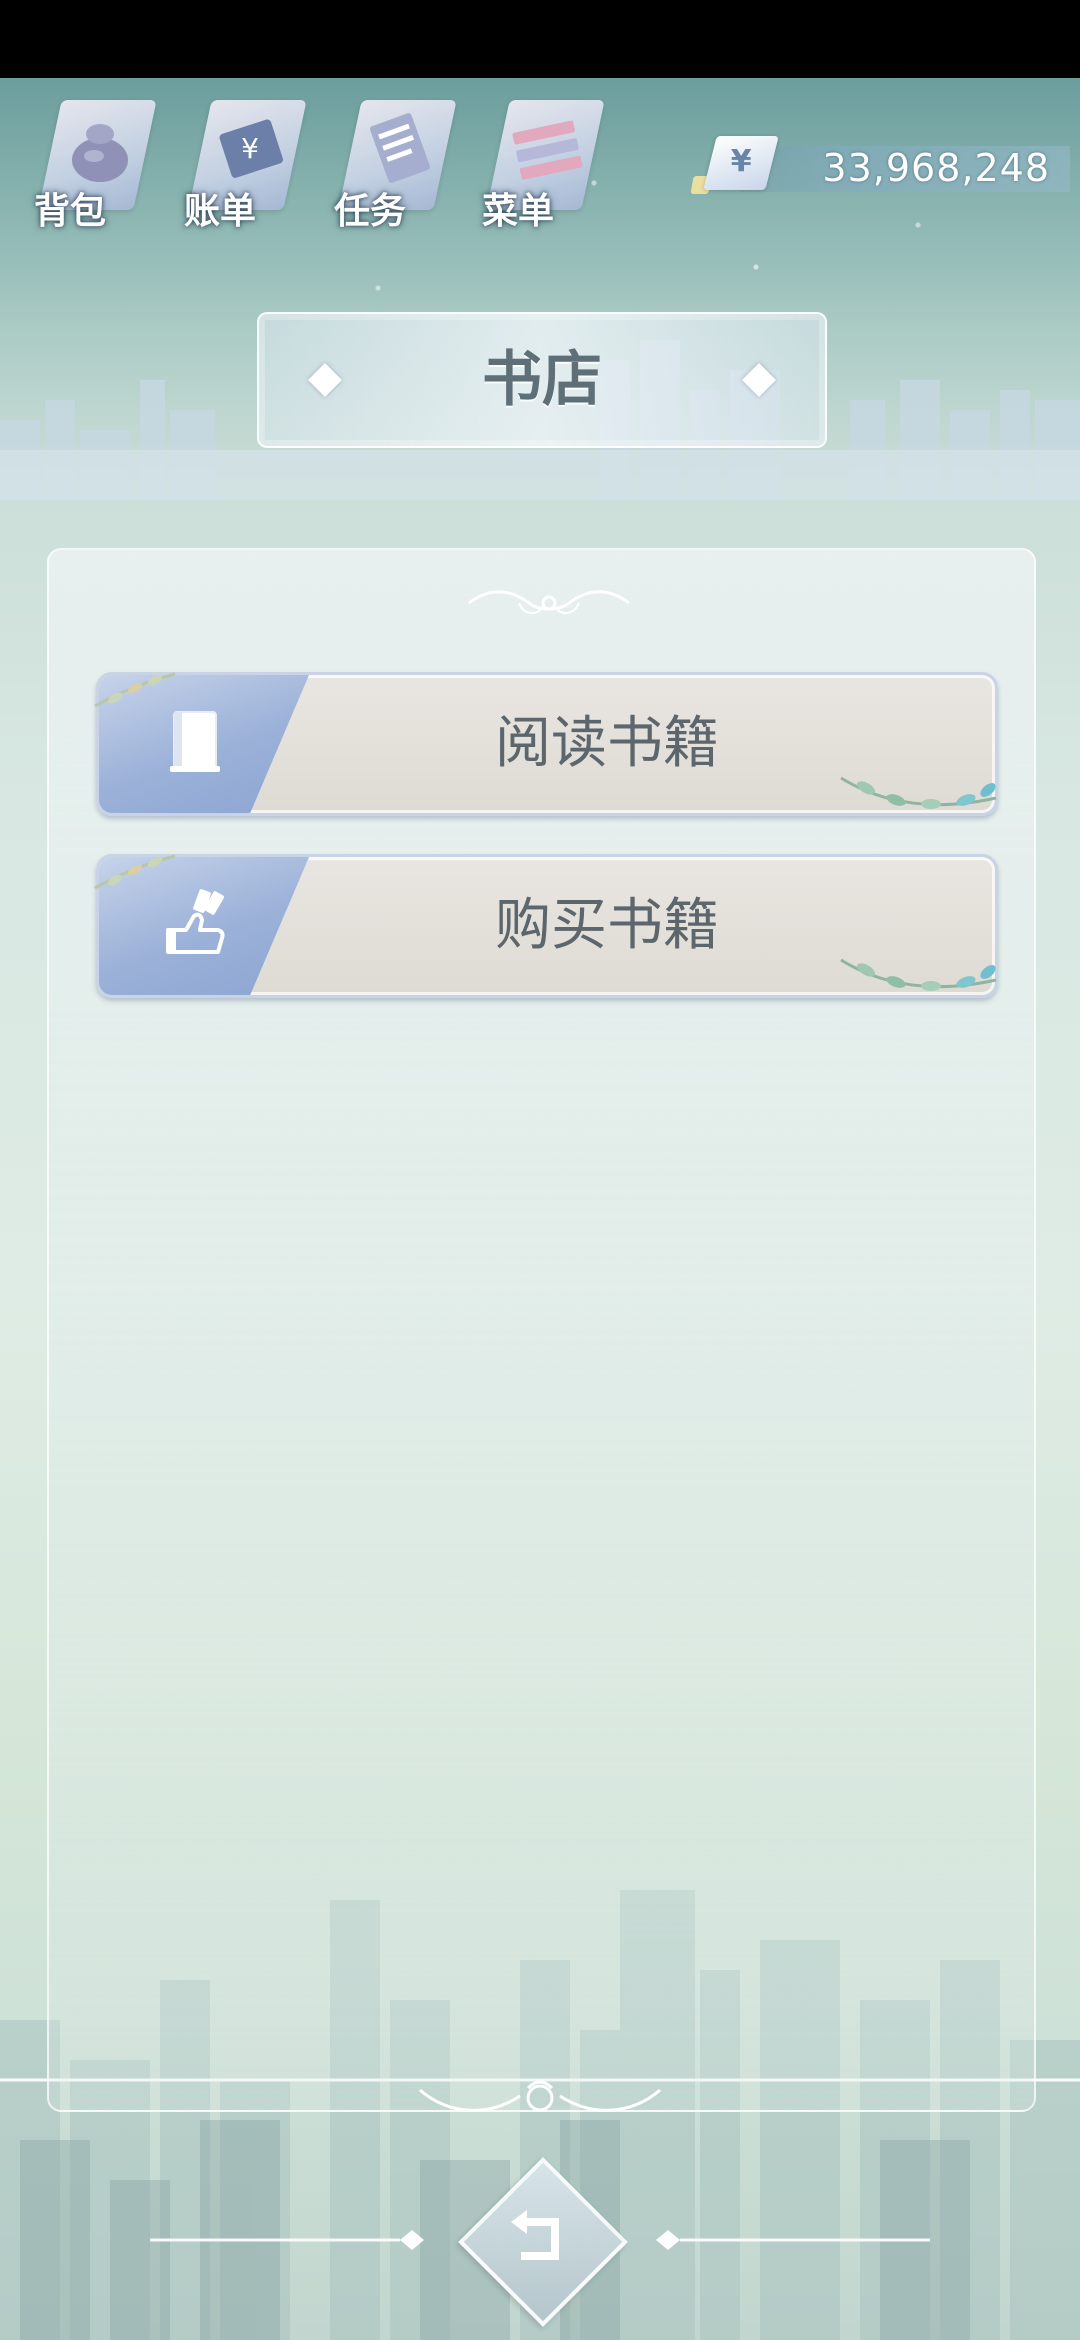  What do you see at coordinates (741, 163) in the screenshot?
I see `yen-icon: ¥` at bounding box center [741, 163].